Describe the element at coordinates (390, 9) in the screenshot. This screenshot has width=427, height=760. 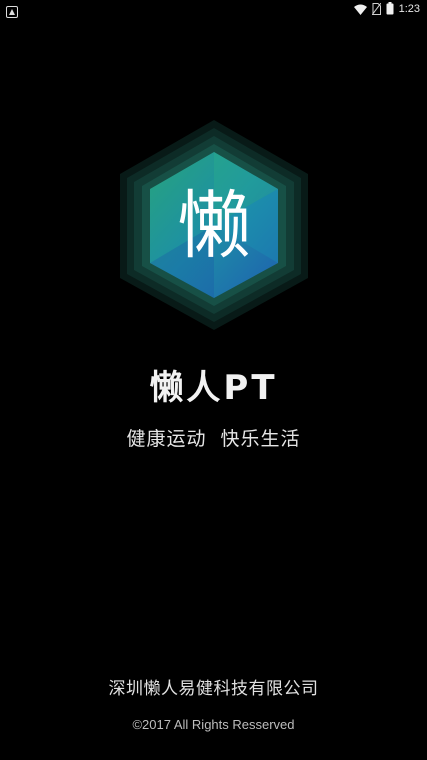
I see `battery-icon` at that location.